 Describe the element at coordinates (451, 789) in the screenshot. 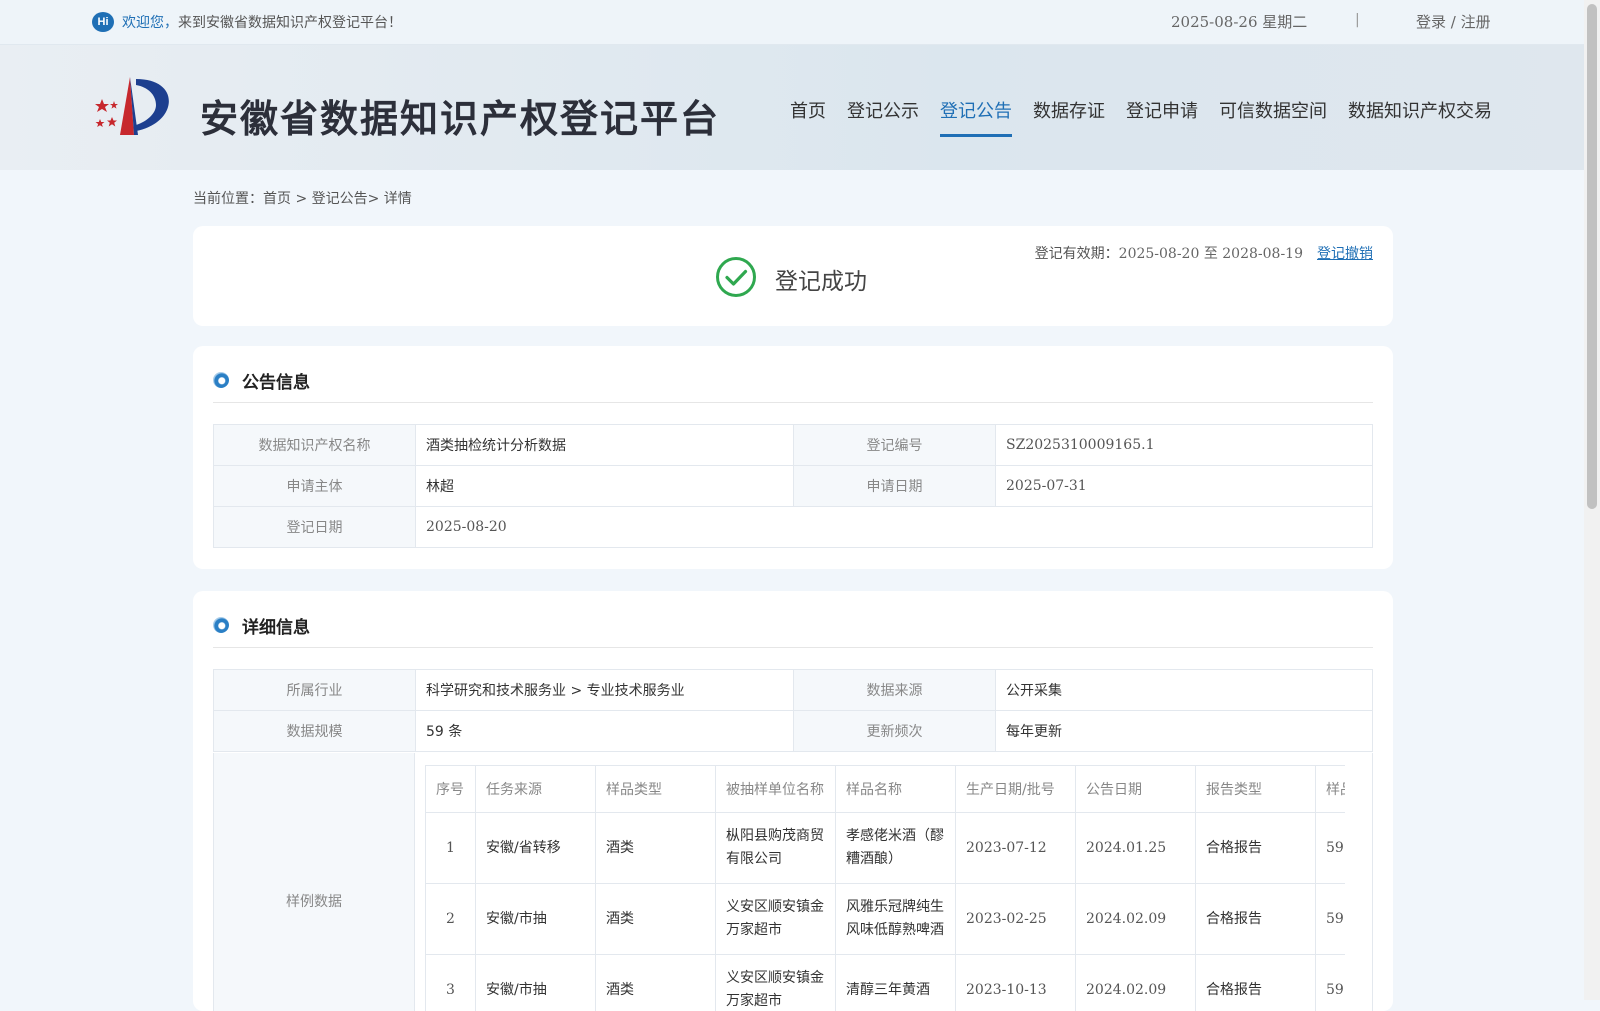

I see `column-header: 序号` at that location.